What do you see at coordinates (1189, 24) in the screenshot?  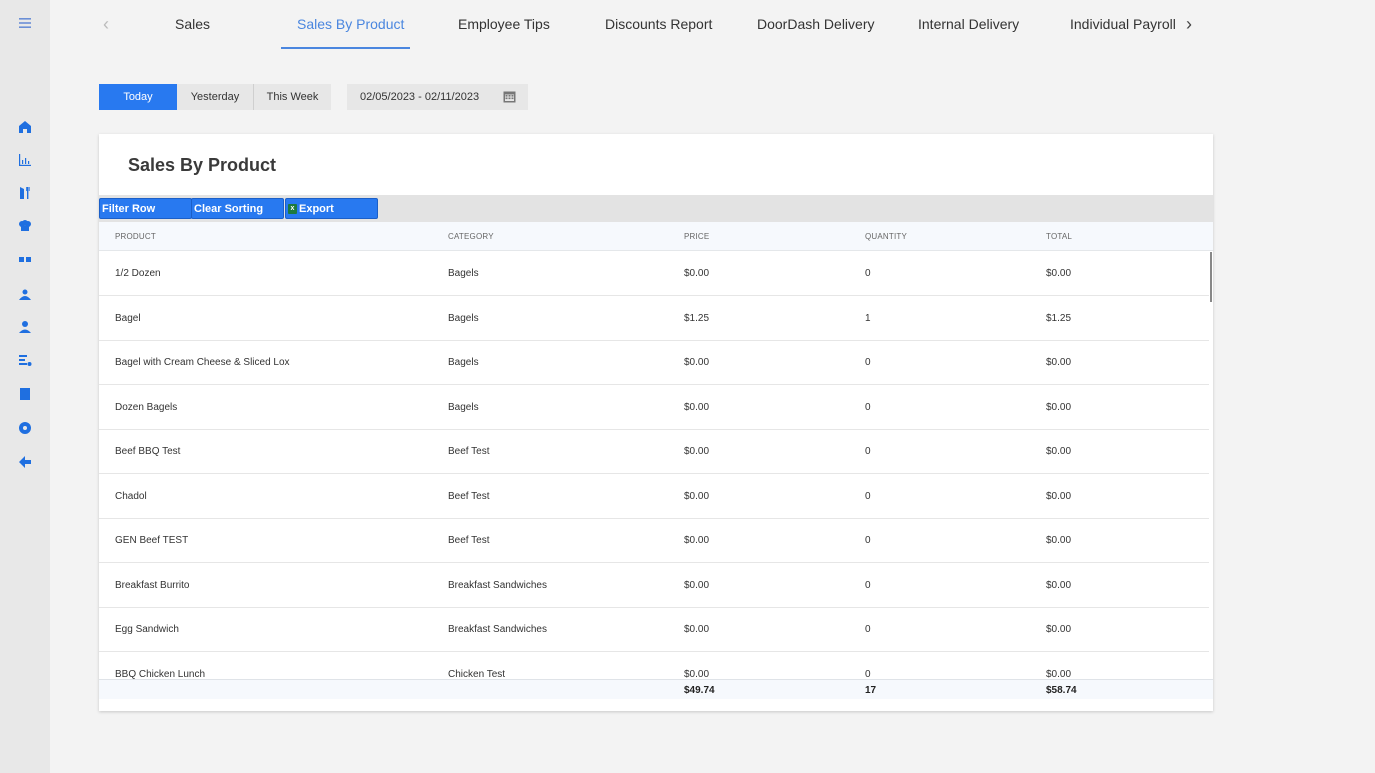 I see `tab-next-arrow-icon: ›` at bounding box center [1189, 24].